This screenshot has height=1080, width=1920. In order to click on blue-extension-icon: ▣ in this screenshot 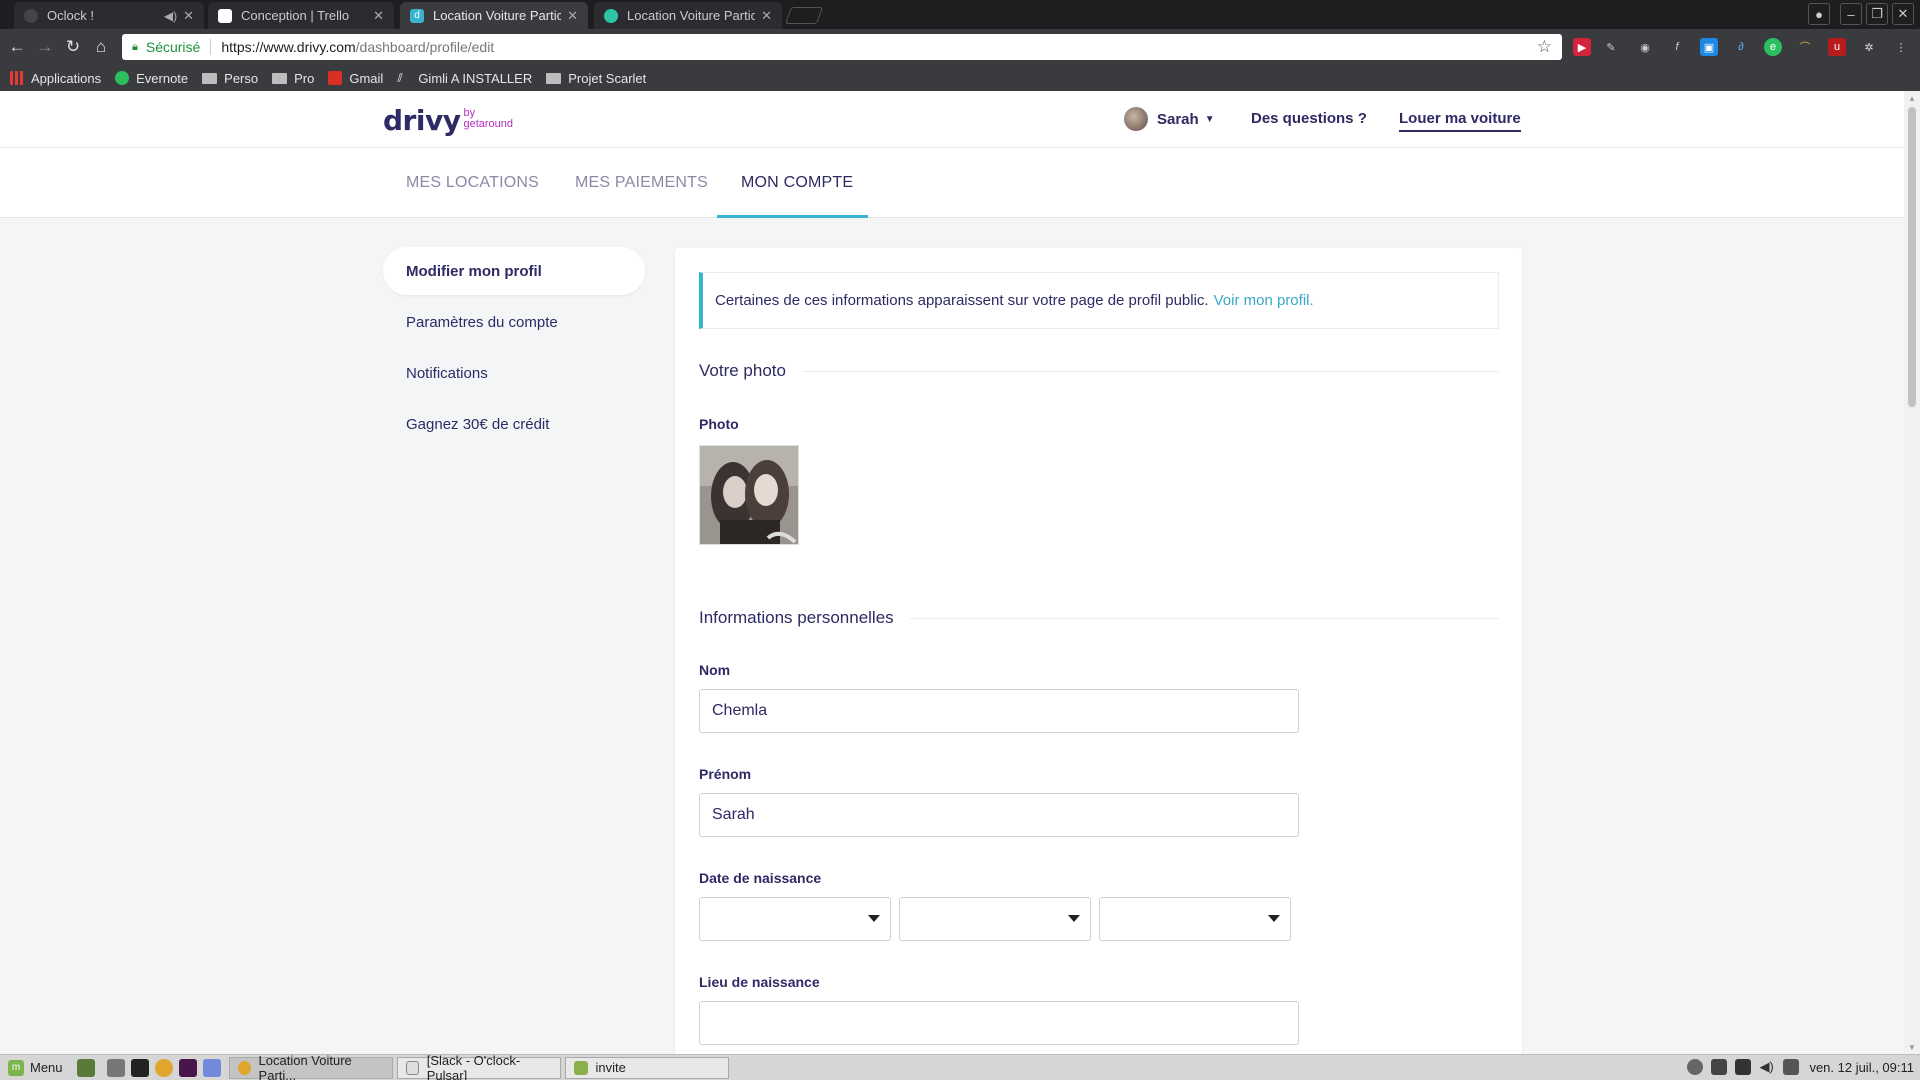, I will do `click(1709, 47)`.